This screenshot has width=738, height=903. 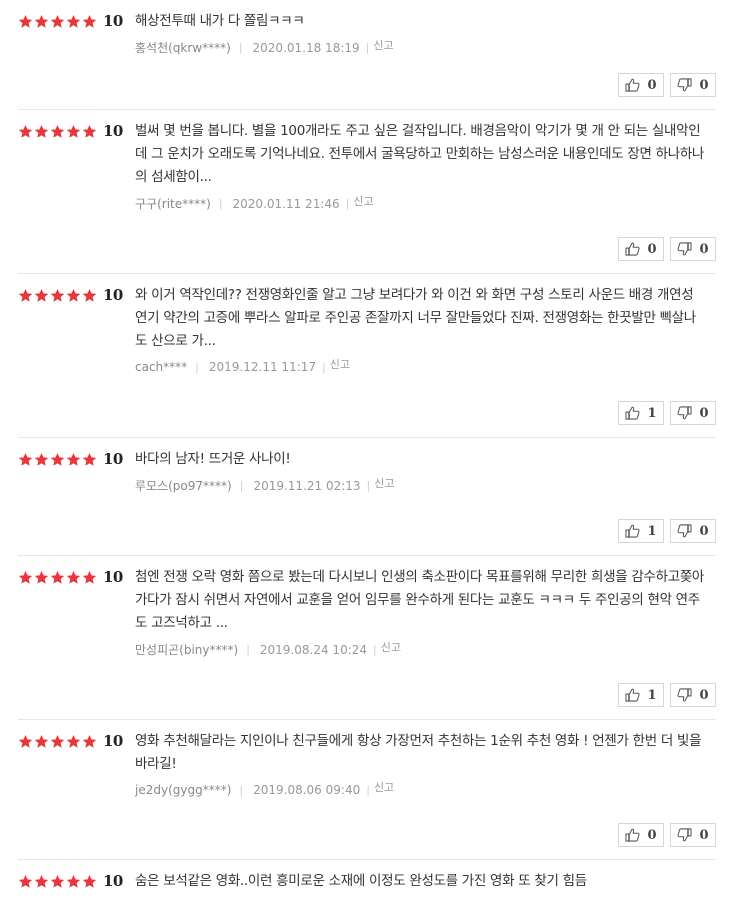 I want to click on review-author: 루모스(po97****), so click(x=183, y=486).